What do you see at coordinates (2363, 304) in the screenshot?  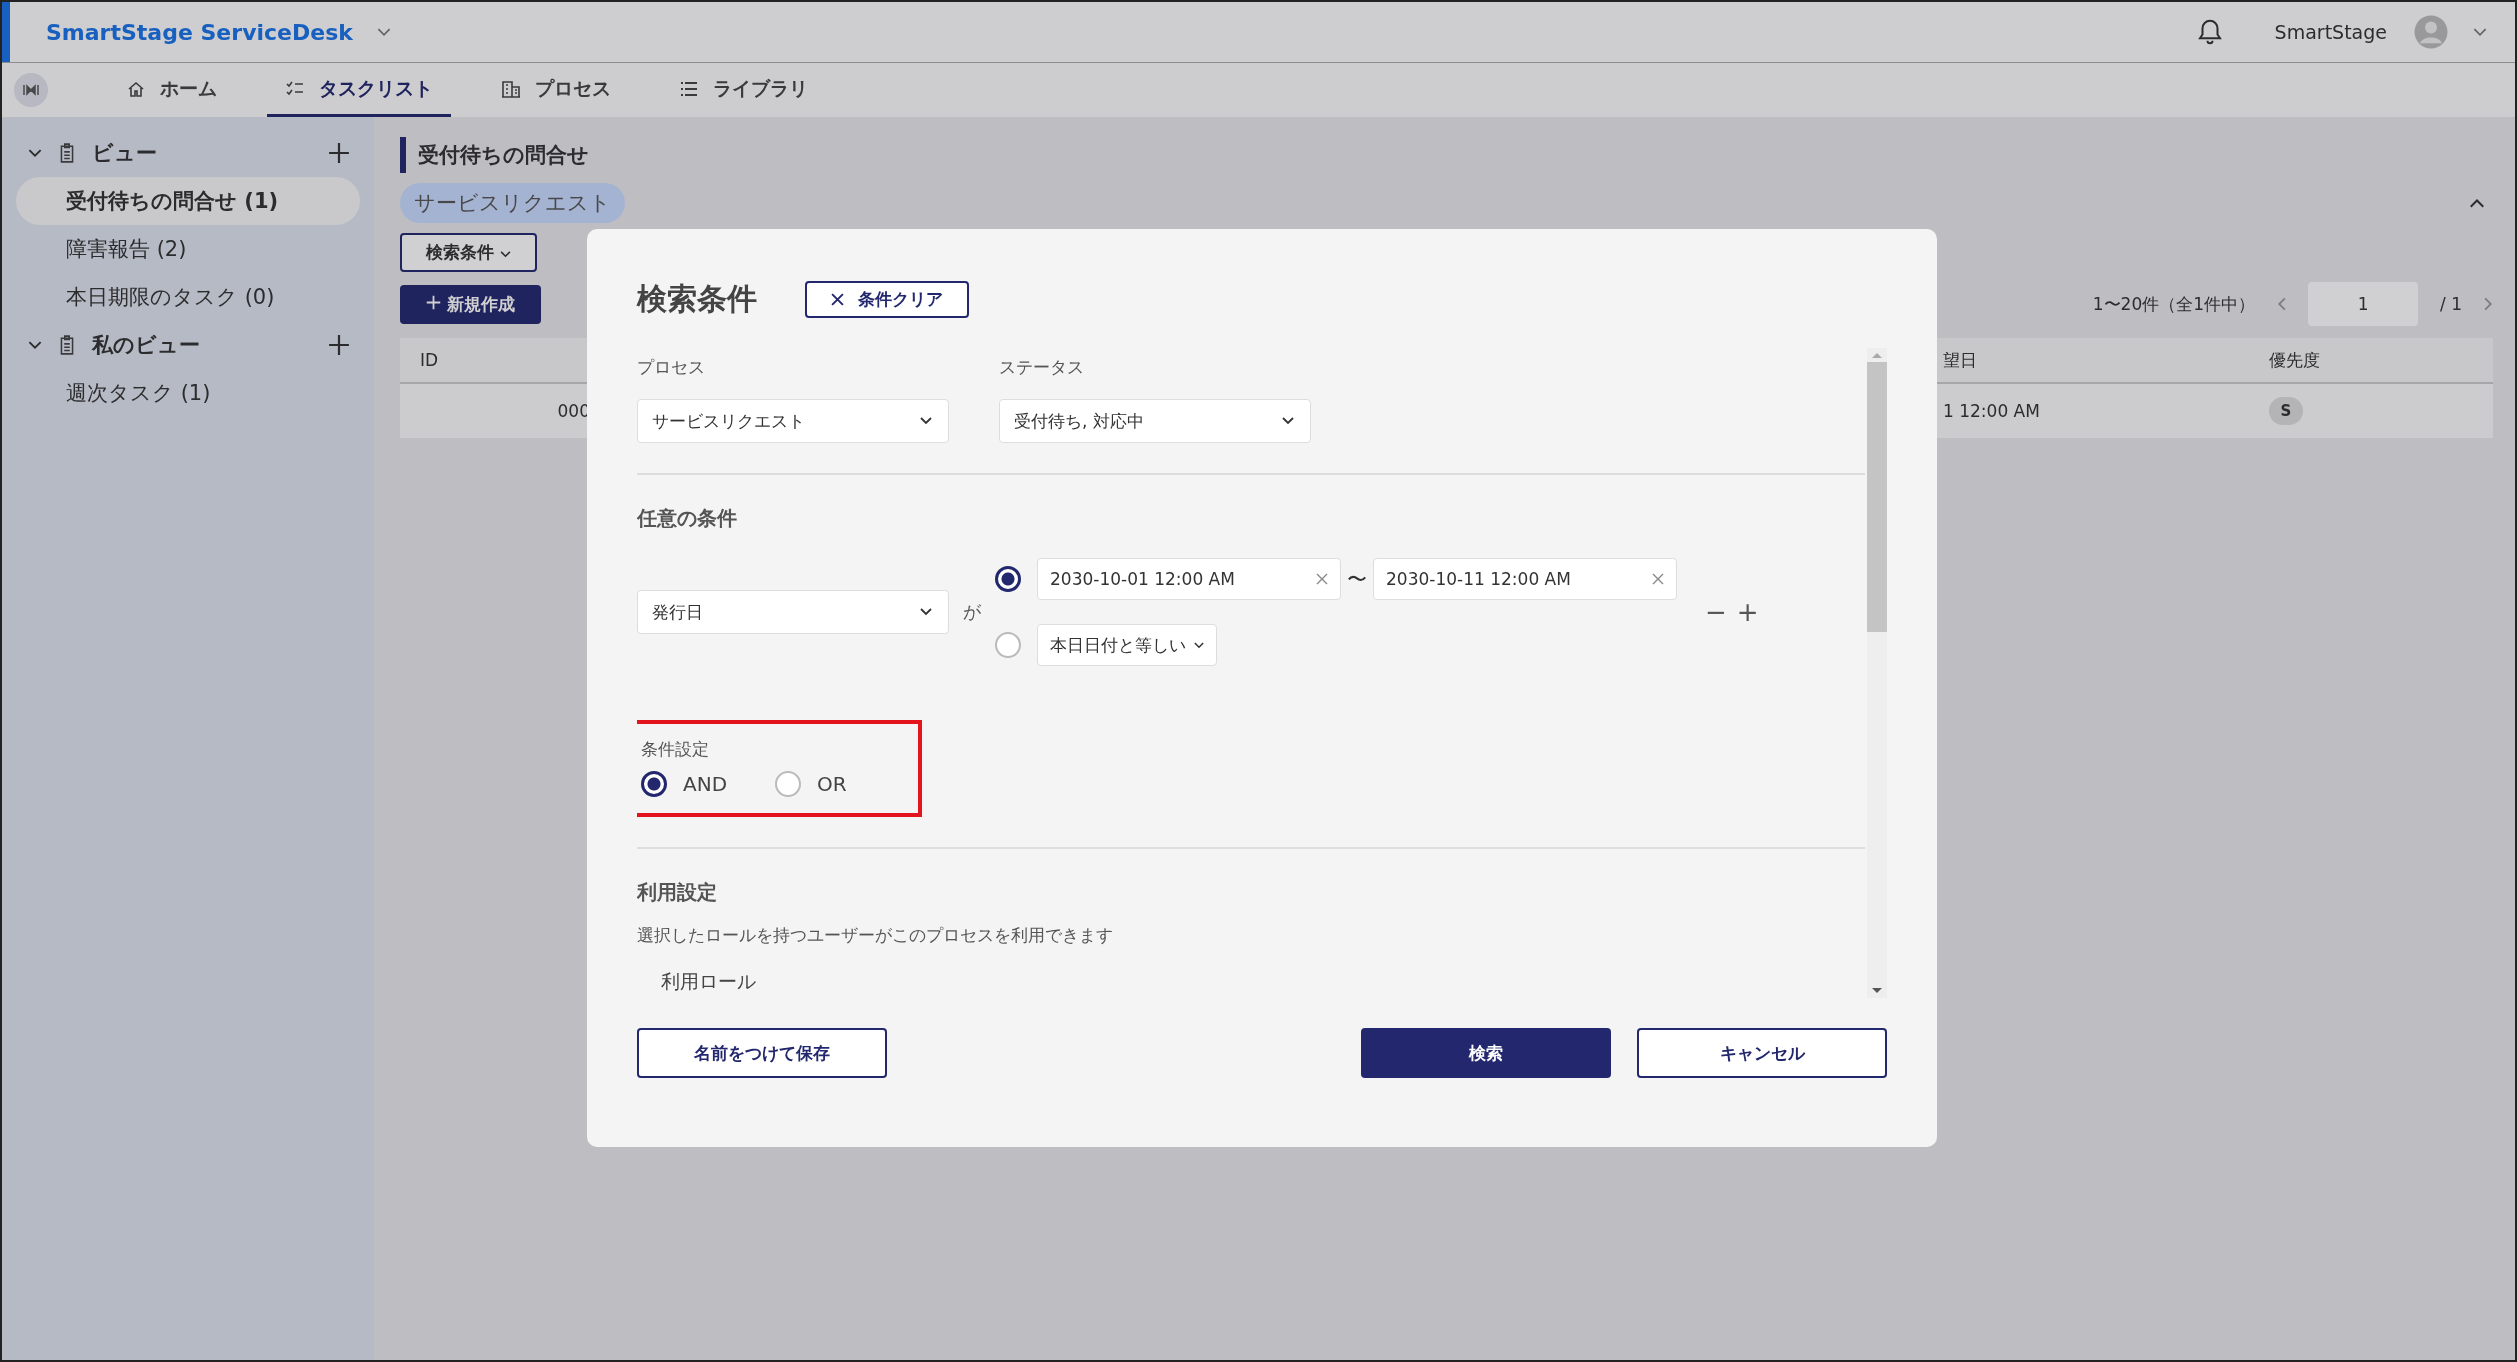 I see `page-field: 1` at bounding box center [2363, 304].